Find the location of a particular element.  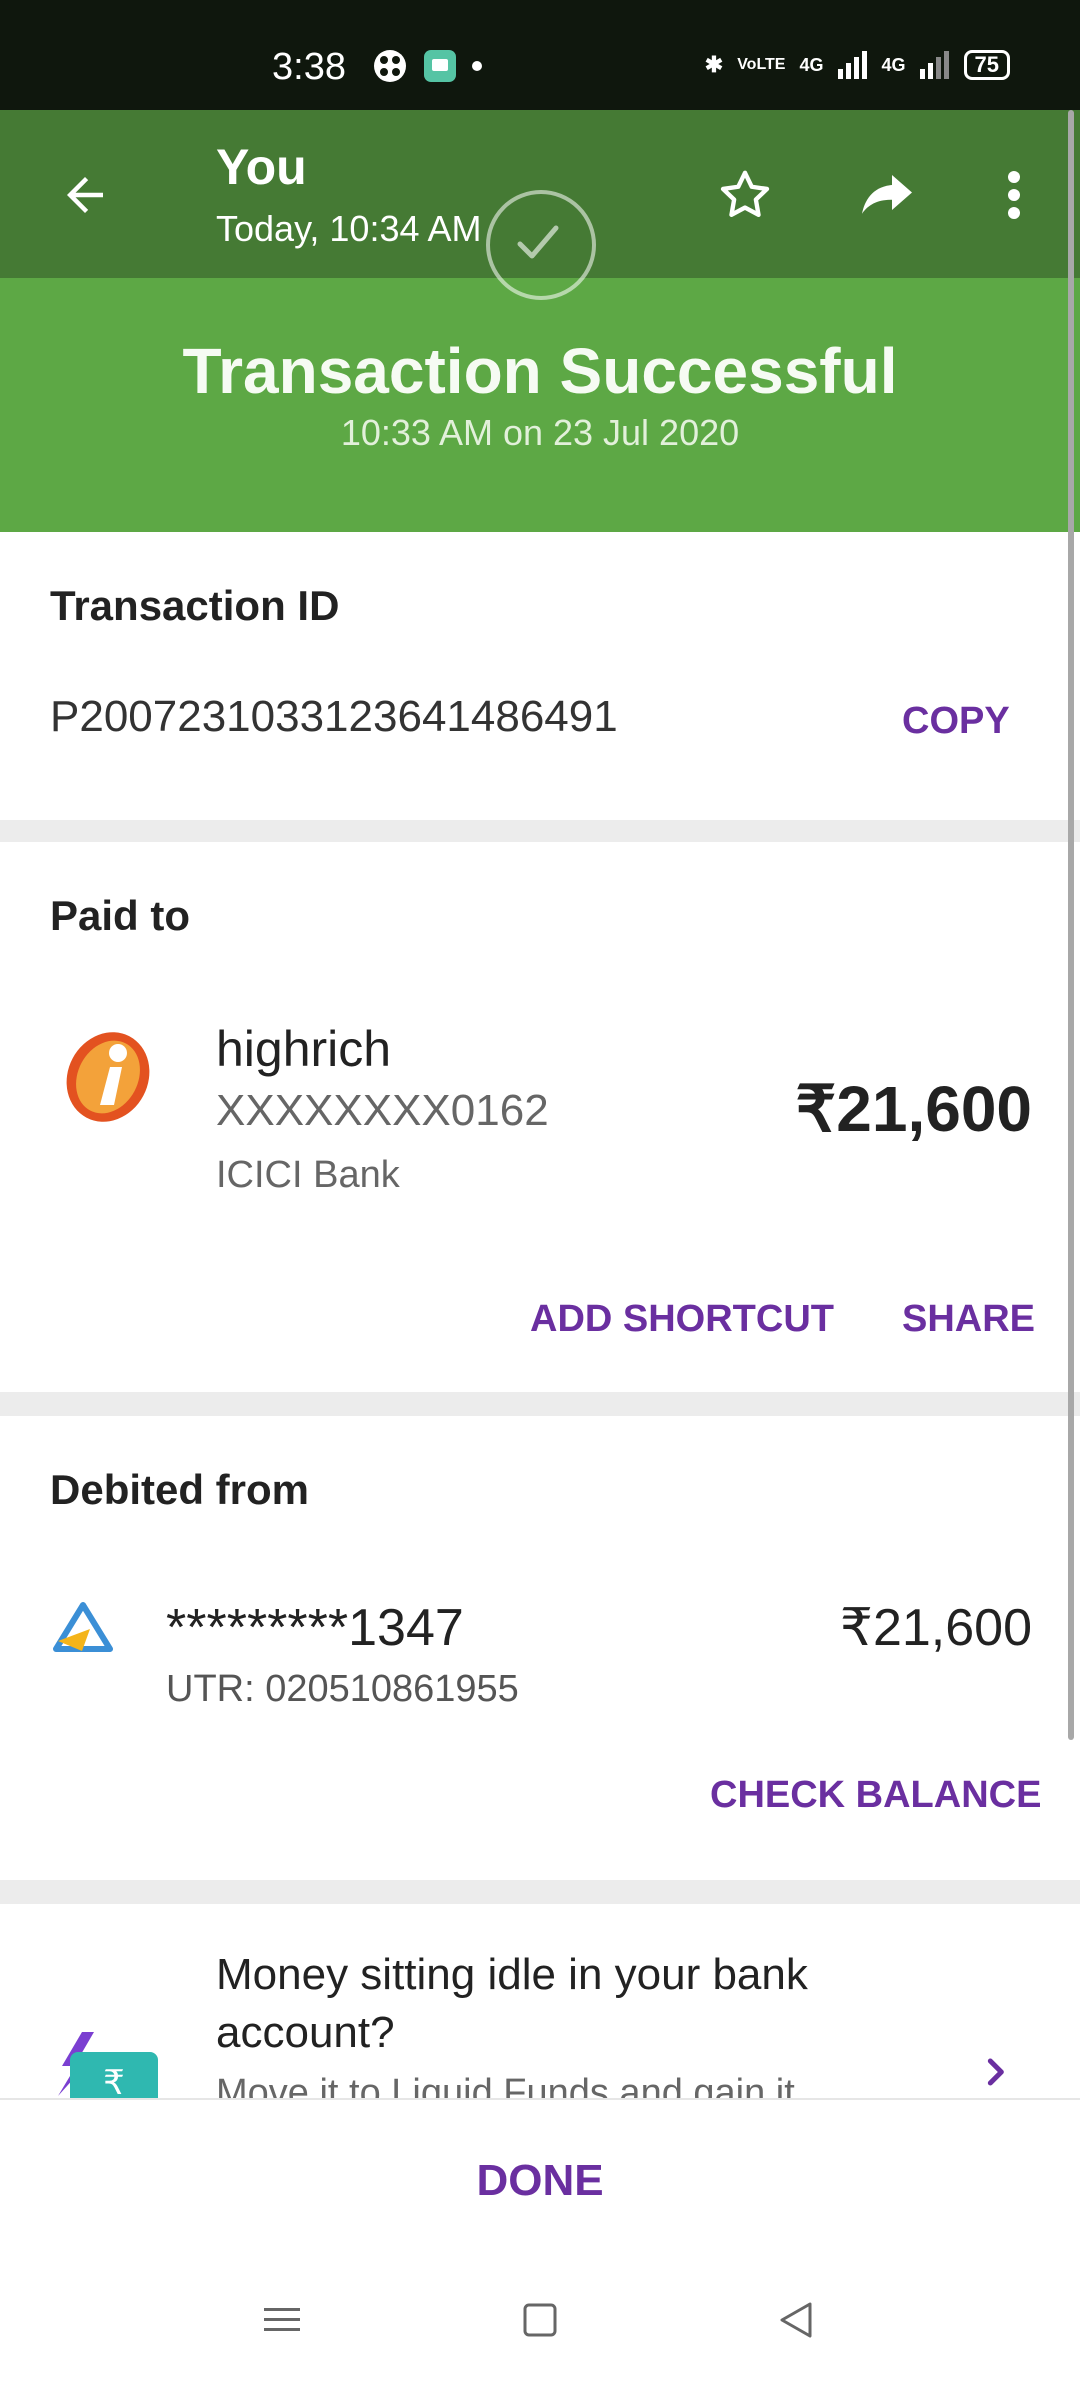

star-outline-icon is located at coordinates (745, 193).